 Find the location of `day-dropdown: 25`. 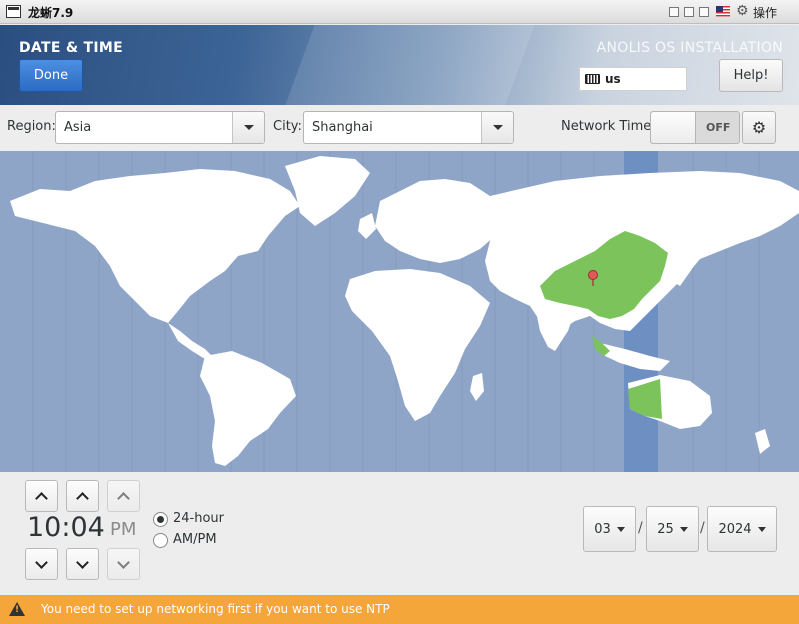

day-dropdown: 25 is located at coordinates (672, 529).